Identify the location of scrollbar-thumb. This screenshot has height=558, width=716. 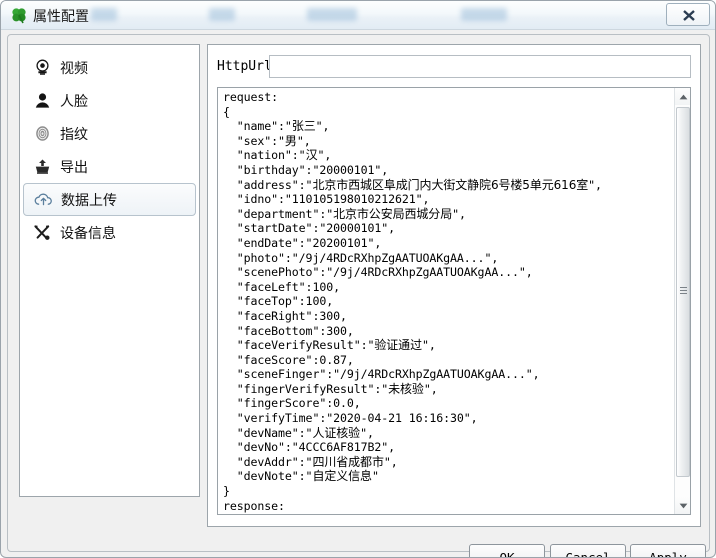
(683, 292).